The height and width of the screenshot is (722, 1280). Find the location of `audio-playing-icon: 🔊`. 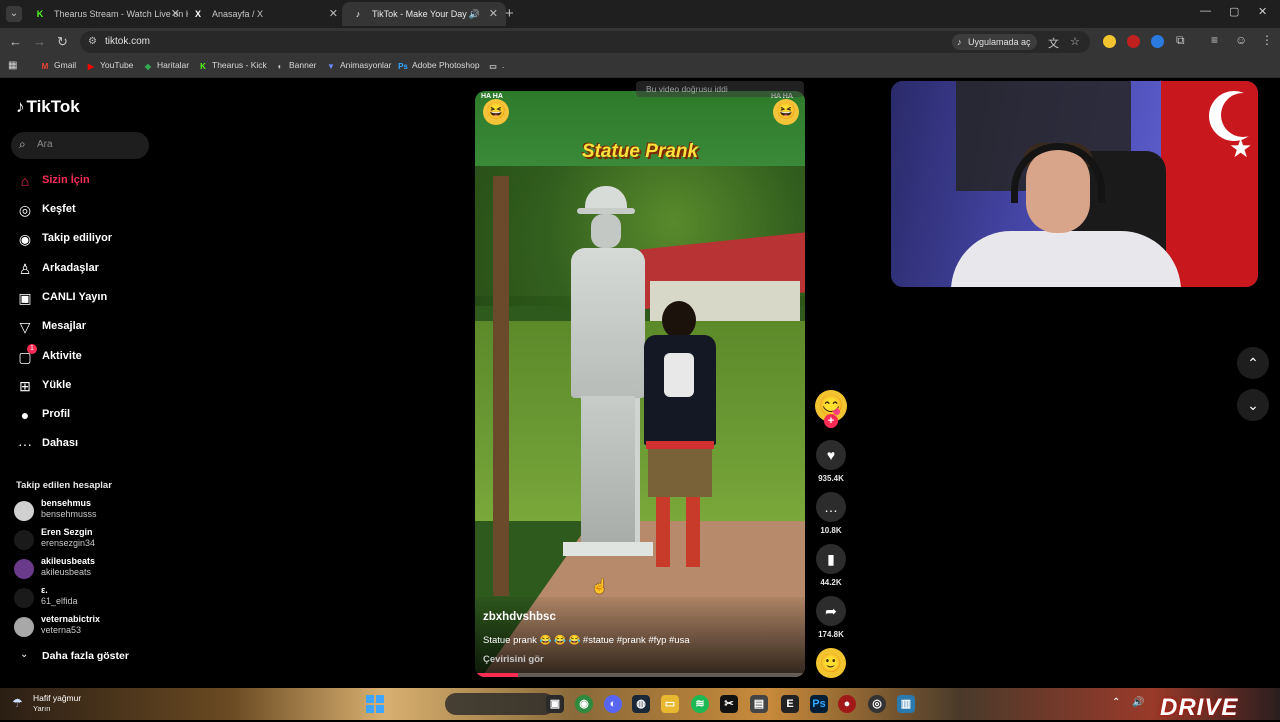

audio-playing-icon: 🔊 is located at coordinates (474, 14).